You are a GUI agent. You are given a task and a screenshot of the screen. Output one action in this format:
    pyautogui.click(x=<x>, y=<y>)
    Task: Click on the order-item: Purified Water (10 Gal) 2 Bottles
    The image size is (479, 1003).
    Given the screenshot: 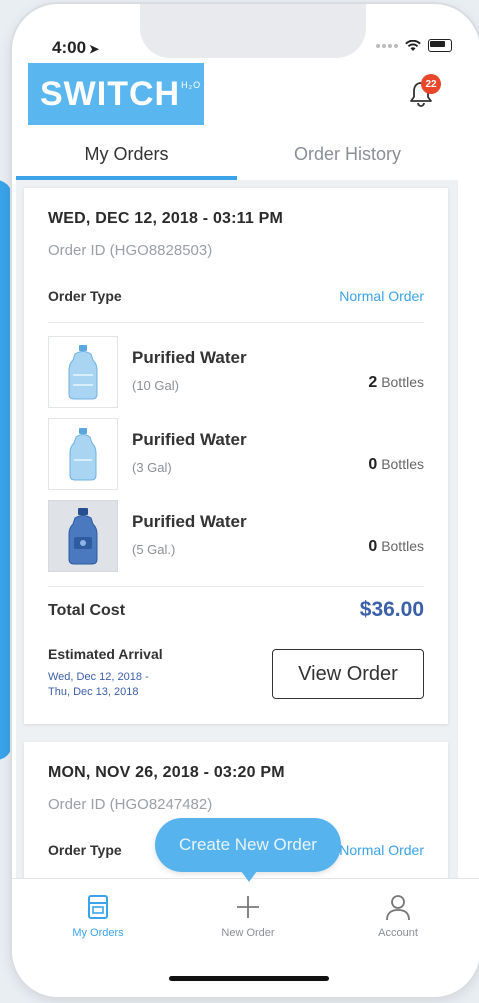 What is the action you would take?
    pyautogui.click(x=236, y=373)
    